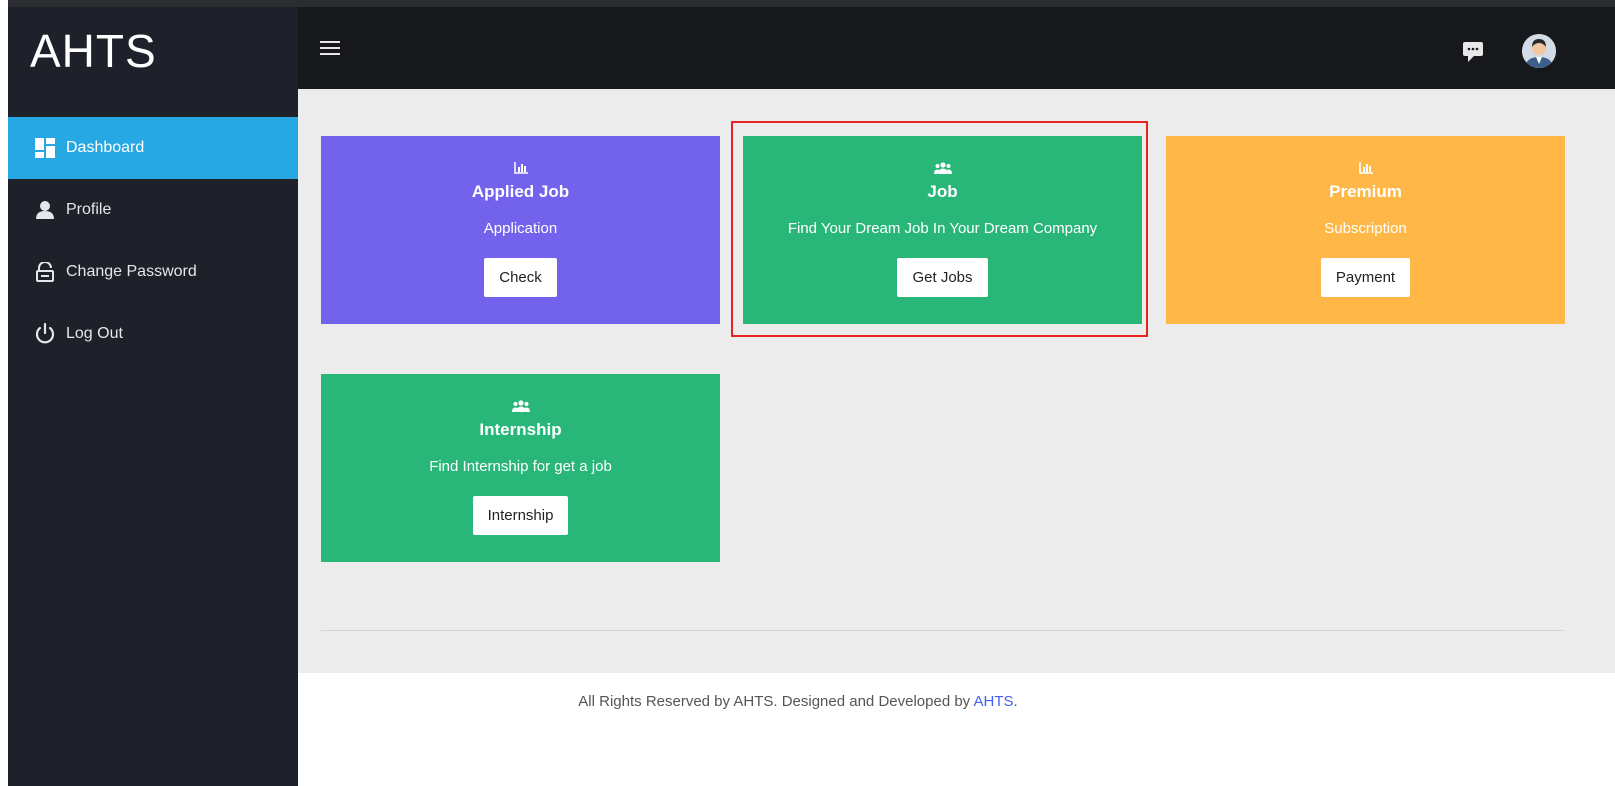  What do you see at coordinates (520, 191) in the screenshot?
I see `card-title: Applied Job` at bounding box center [520, 191].